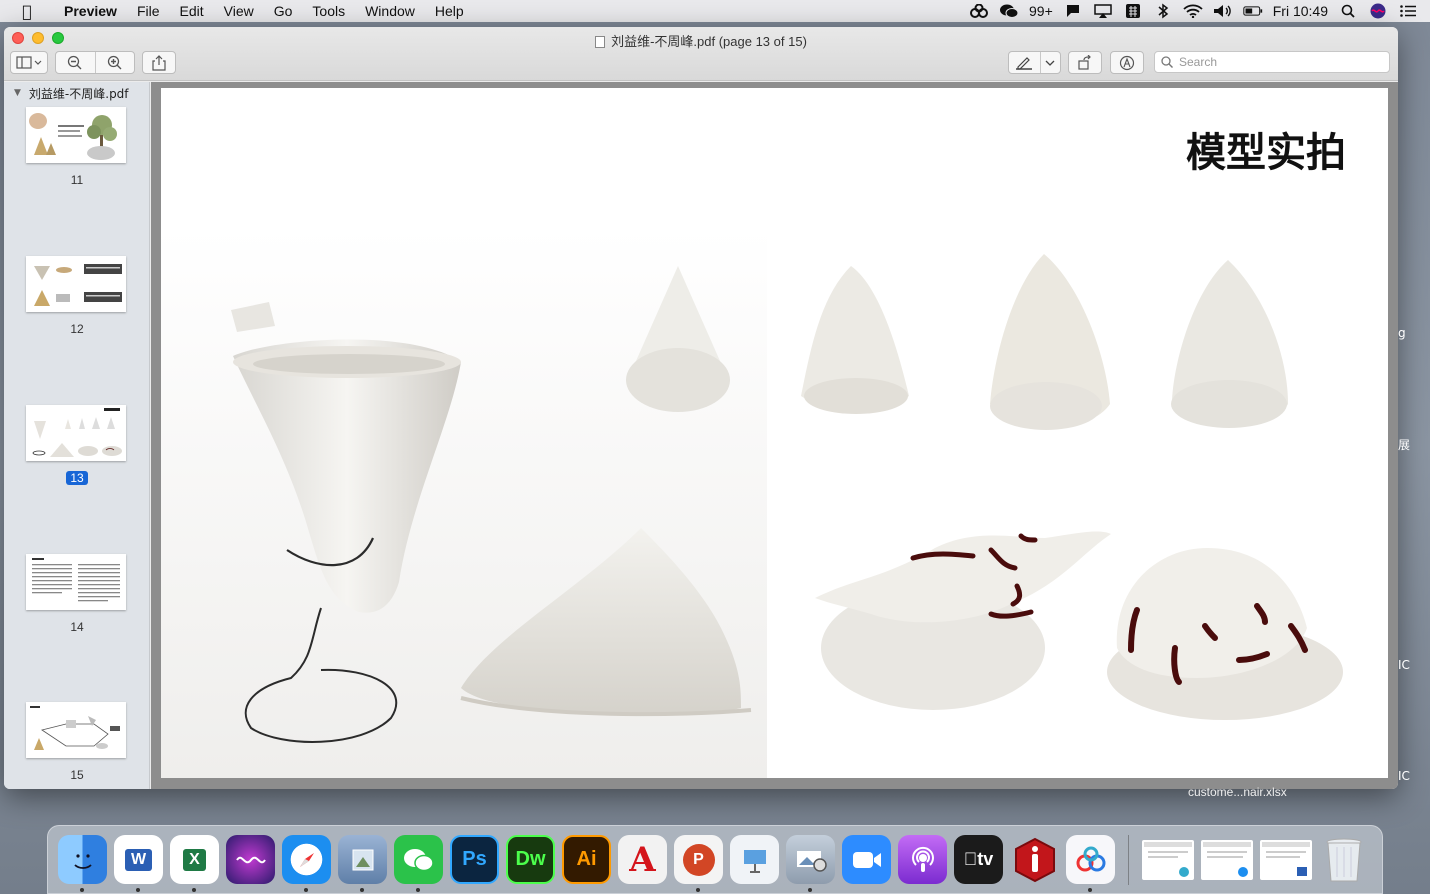  I want to click on menu-help: Help, so click(449, 11).